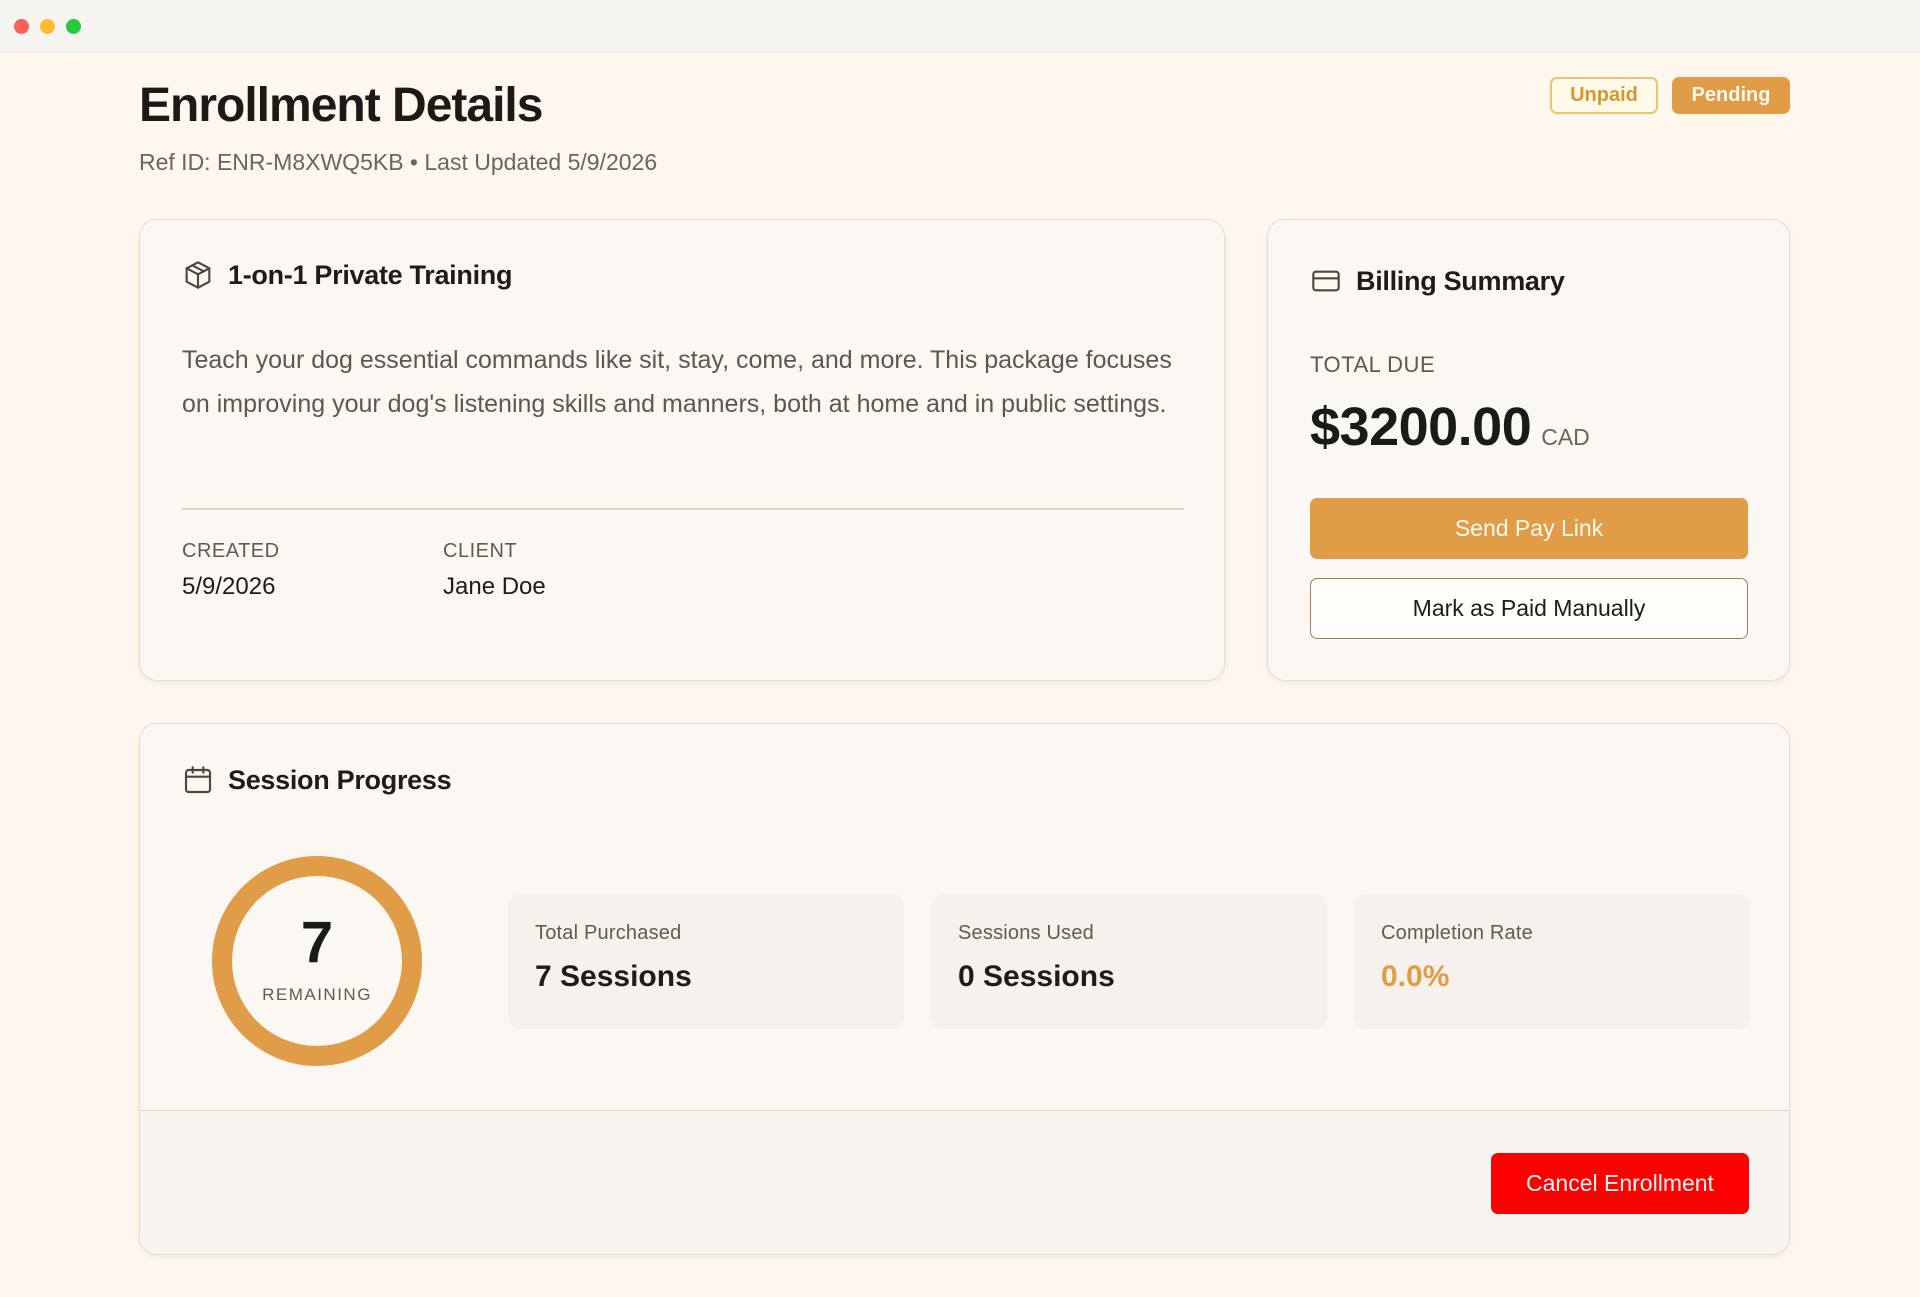  Describe the element at coordinates (47, 26) in the screenshot. I see `window-minimize-button` at that location.